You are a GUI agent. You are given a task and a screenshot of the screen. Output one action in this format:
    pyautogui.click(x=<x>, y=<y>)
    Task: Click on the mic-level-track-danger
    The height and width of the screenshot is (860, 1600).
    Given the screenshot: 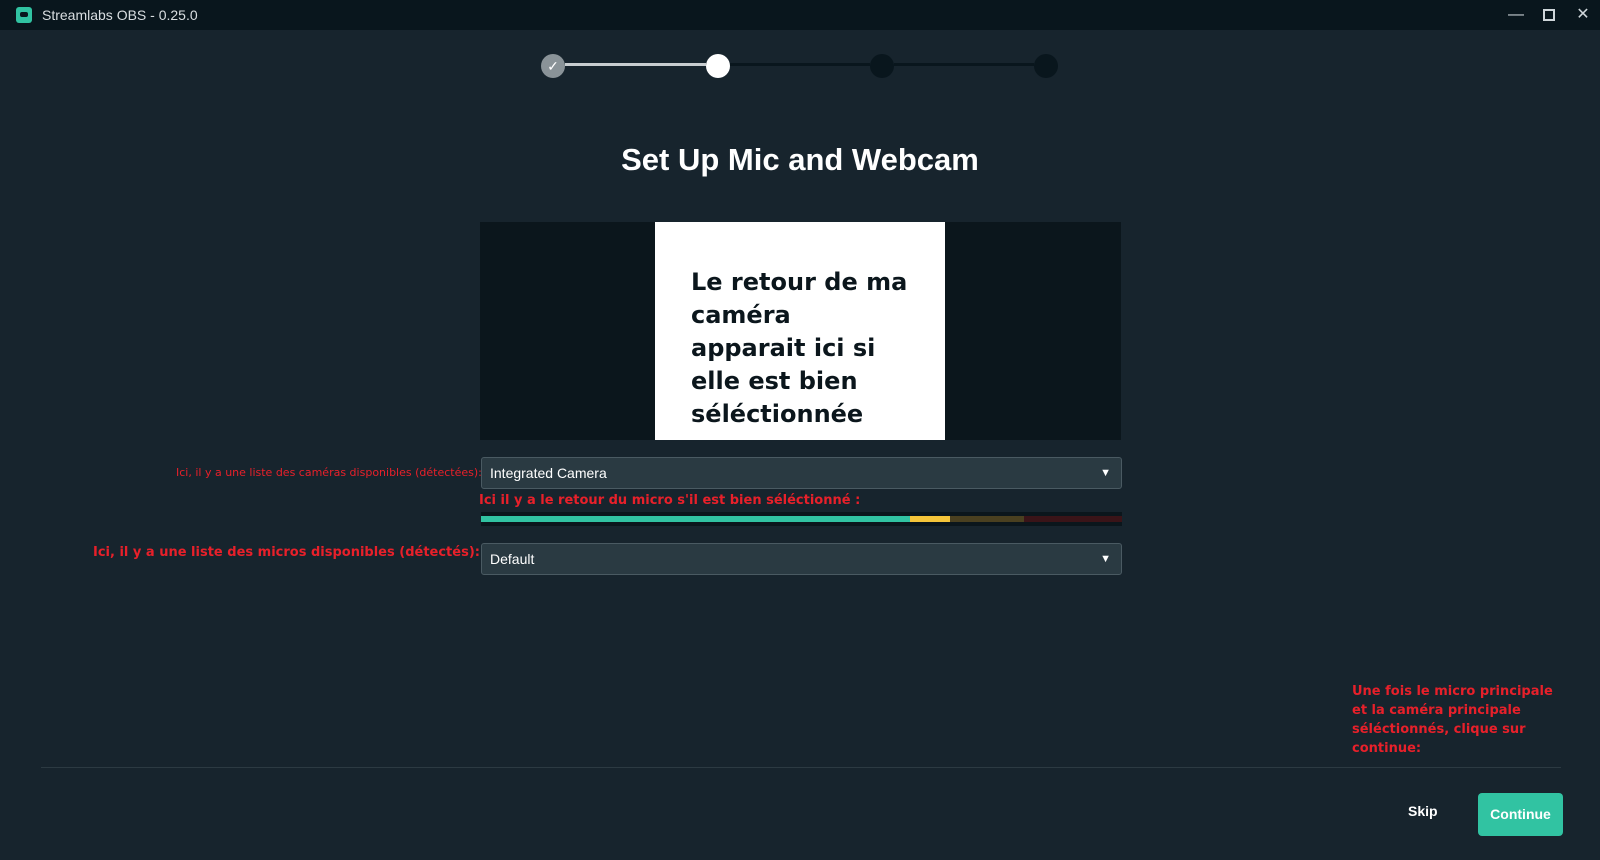 What is the action you would take?
    pyautogui.click(x=1073, y=519)
    